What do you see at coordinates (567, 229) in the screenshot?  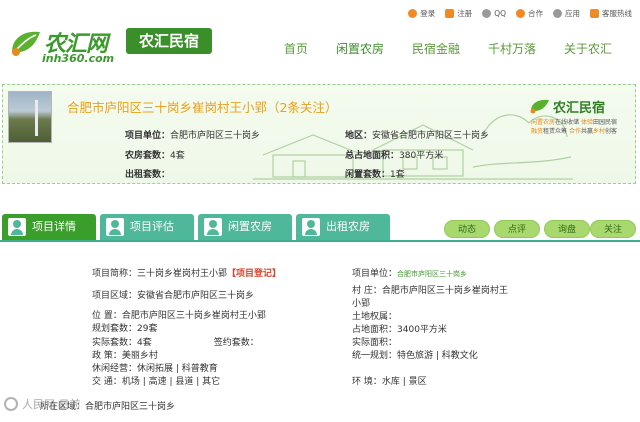 I see `inquiry-button: 询盘` at bounding box center [567, 229].